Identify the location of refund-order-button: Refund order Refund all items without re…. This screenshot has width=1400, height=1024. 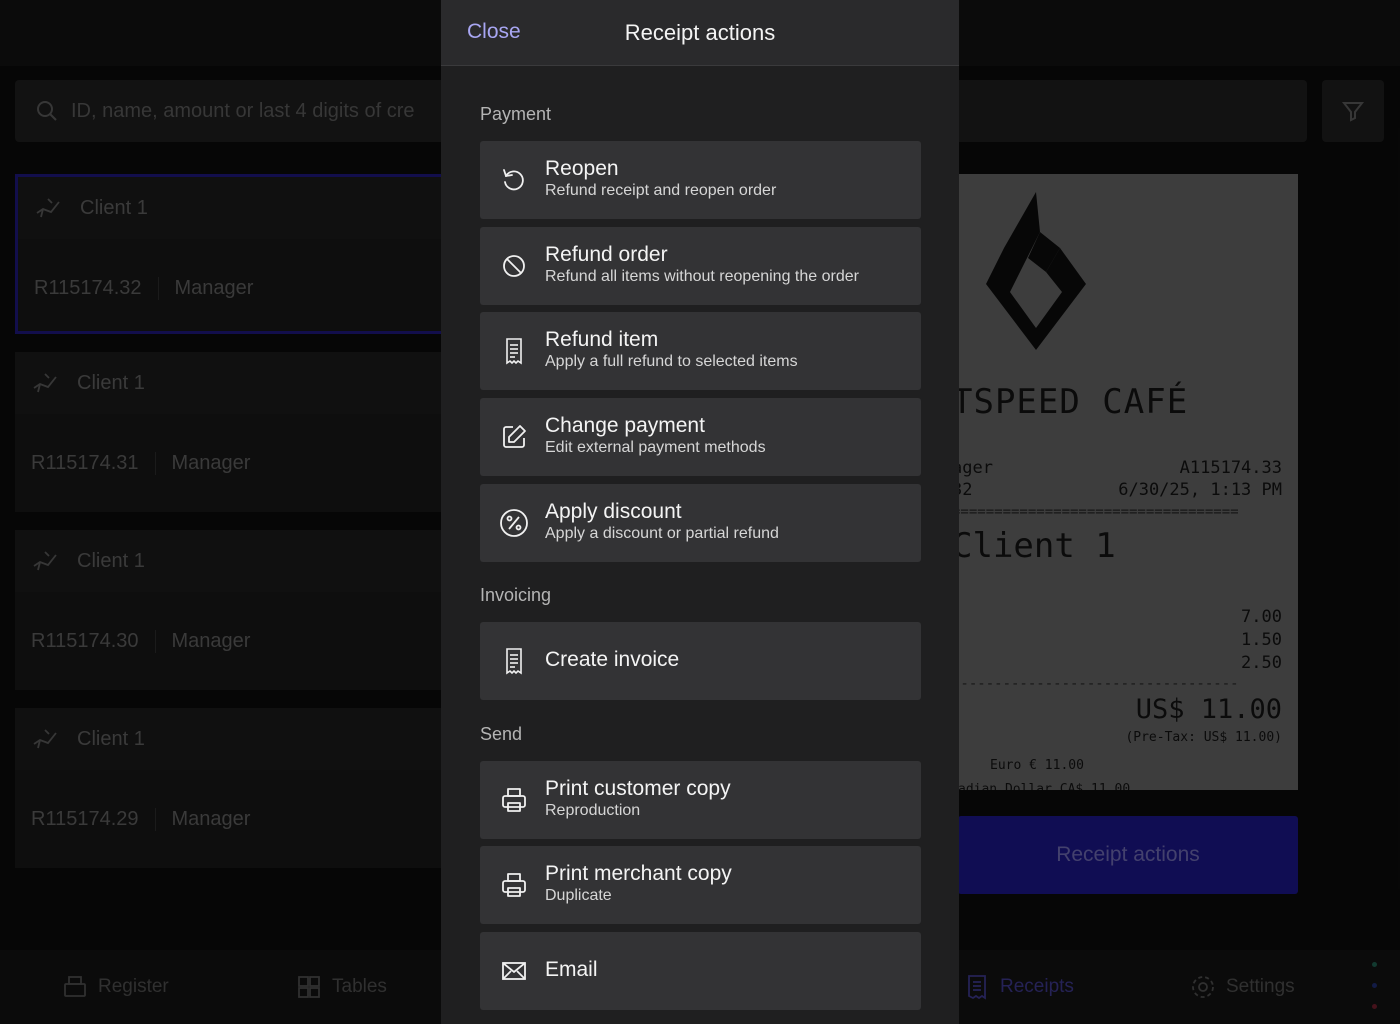
(700, 266).